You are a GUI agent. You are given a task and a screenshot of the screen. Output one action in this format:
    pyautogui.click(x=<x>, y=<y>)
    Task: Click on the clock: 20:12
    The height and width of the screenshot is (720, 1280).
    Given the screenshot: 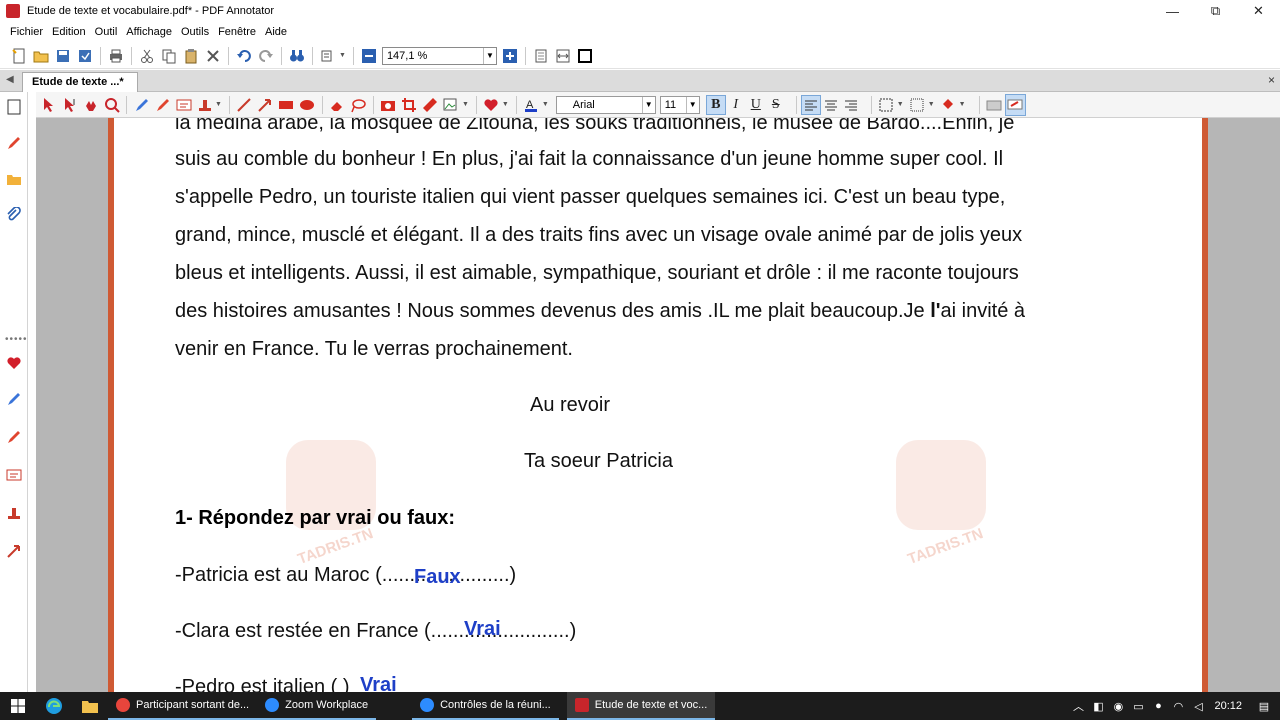 What is the action you would take?
    pyautogui.click(x=1228, y=706)
    